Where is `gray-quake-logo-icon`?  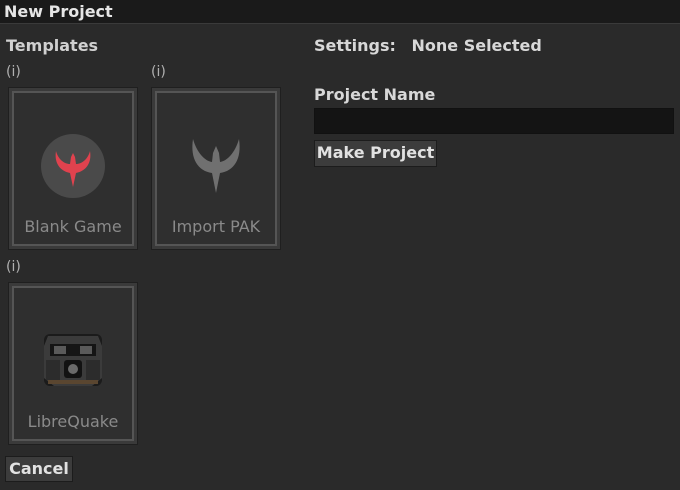 gray-quake-logo-icon is located at coordinates (216, 166).